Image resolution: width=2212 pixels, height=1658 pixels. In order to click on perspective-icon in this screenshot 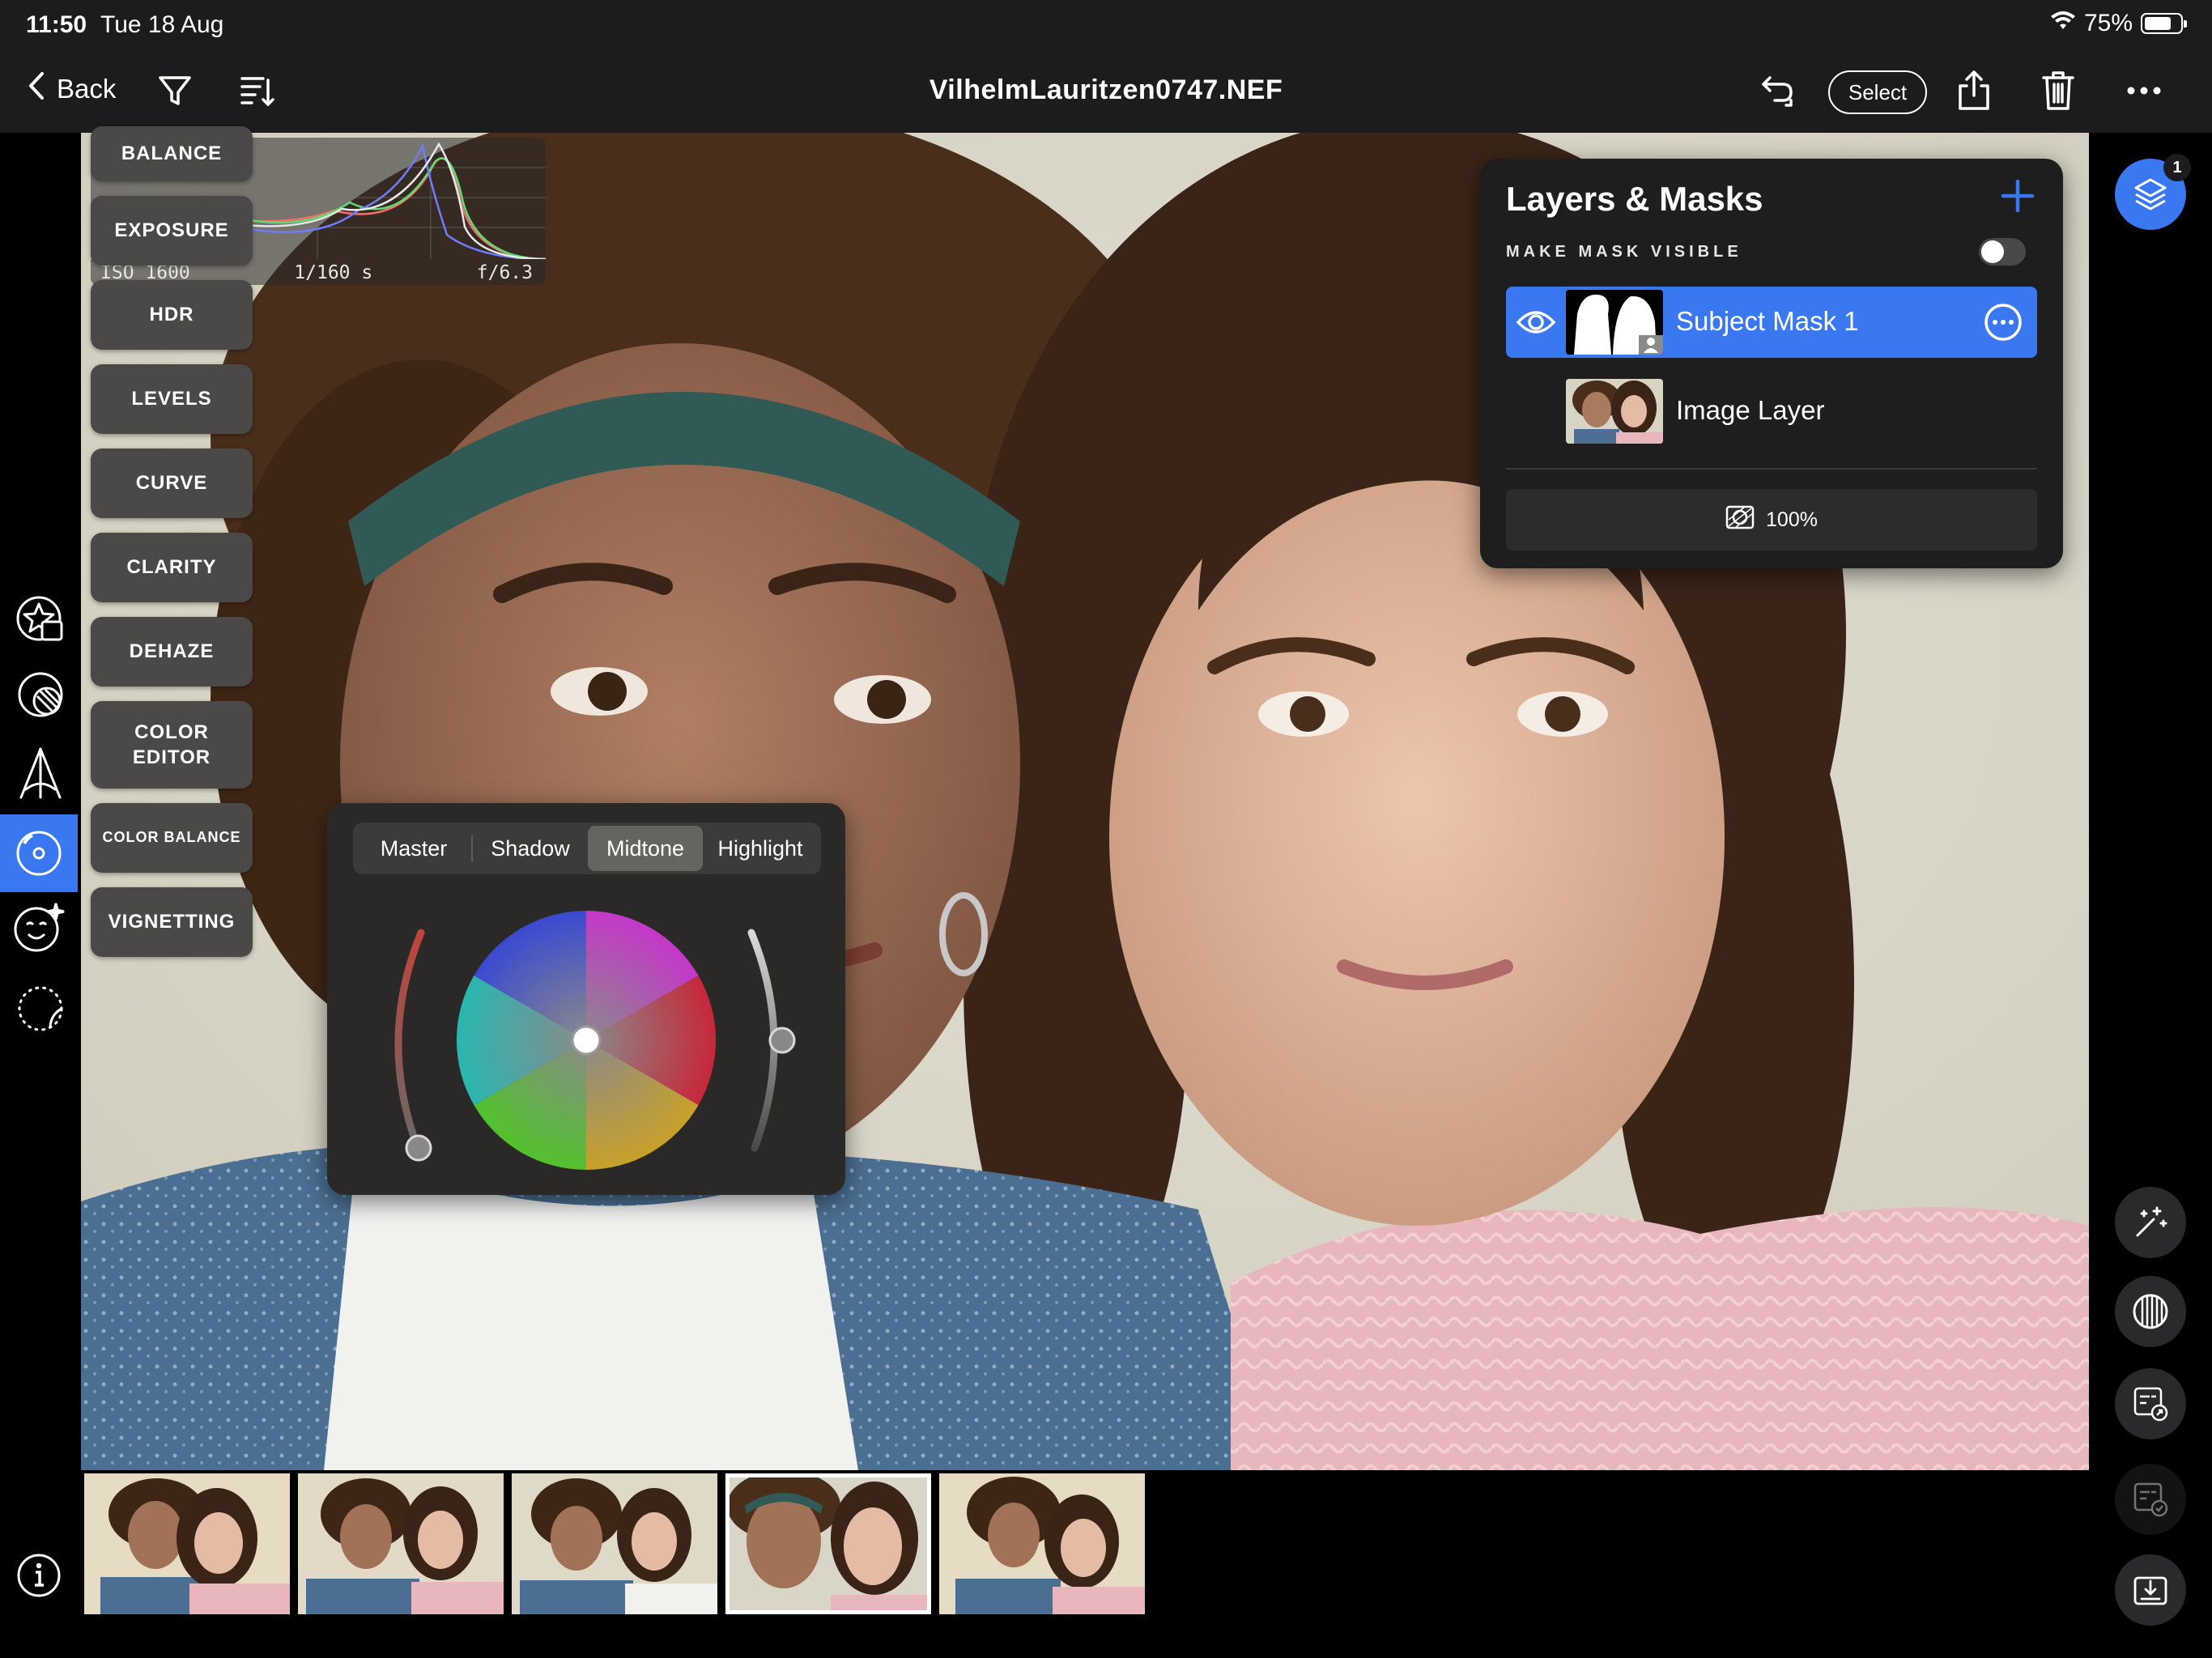, I will do `click(41, 774)`.